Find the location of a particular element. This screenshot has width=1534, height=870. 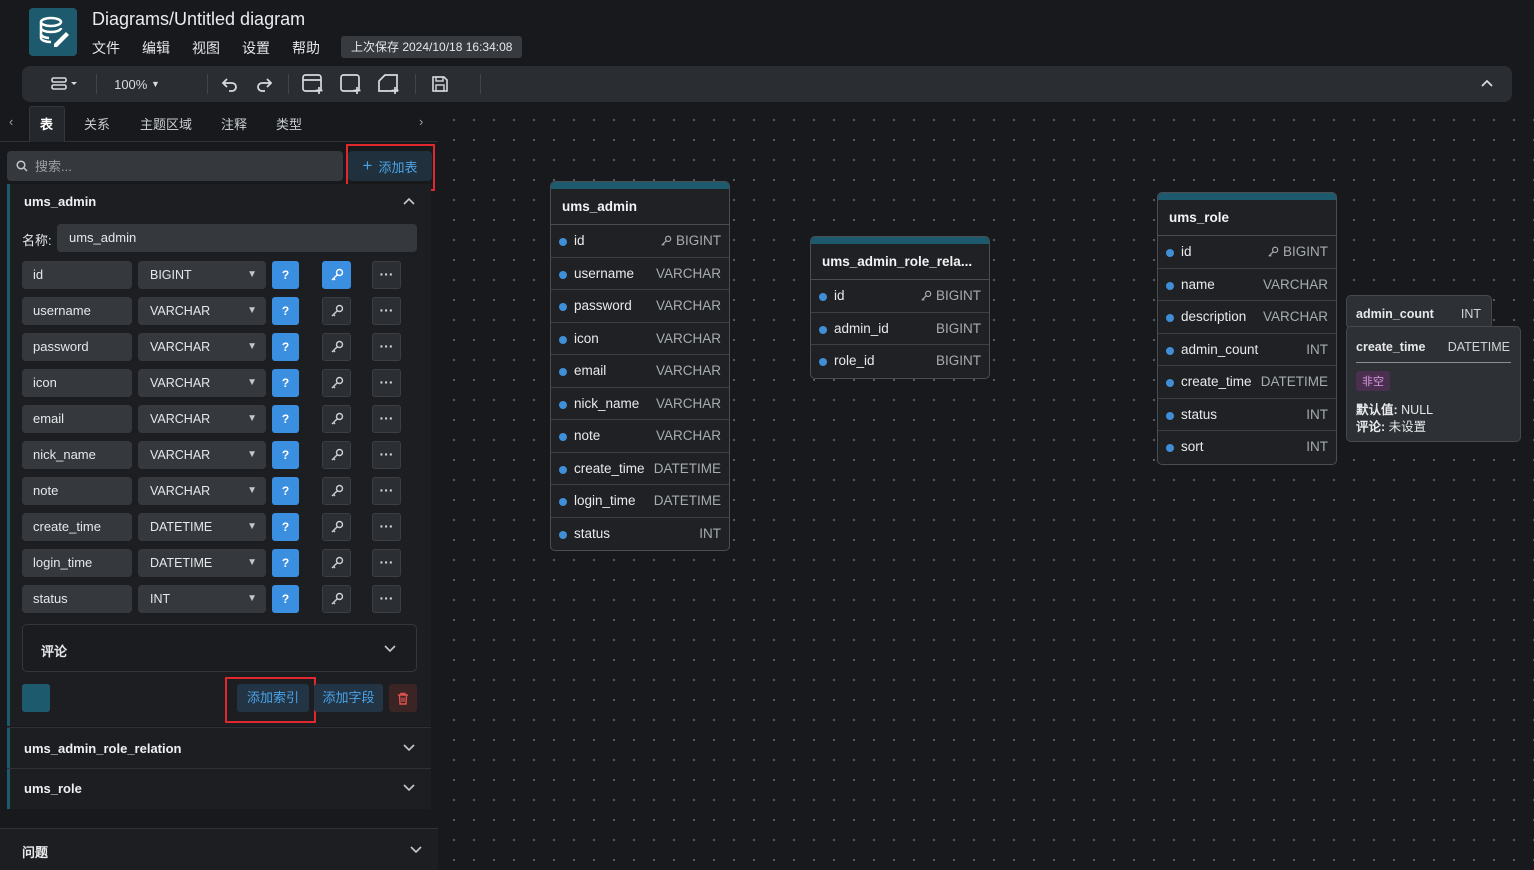

table-color-picker is located at coordinates (36, 698).